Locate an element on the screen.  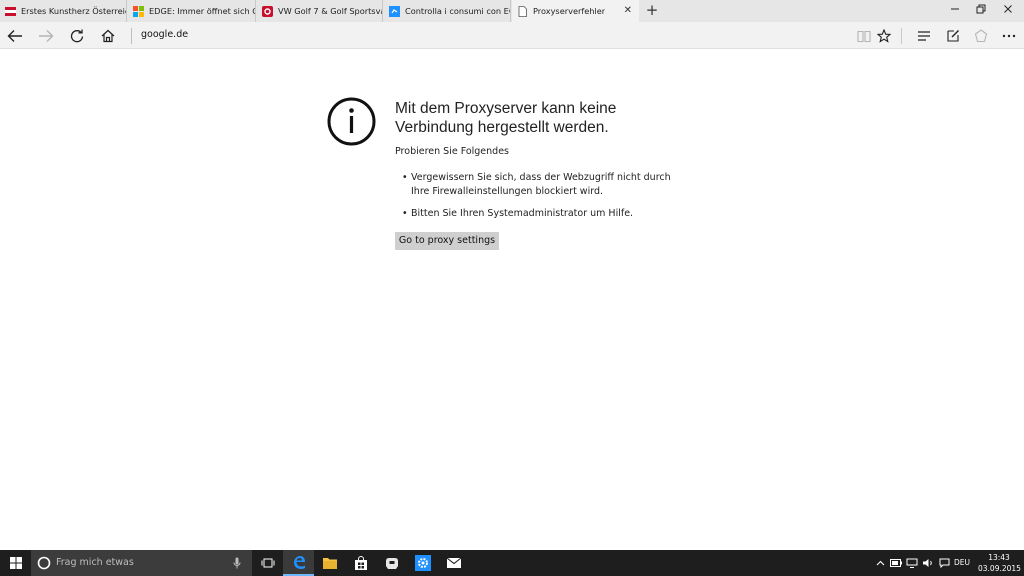
tab-title: Proxyserverfehler is located at coordinates (569, 11).